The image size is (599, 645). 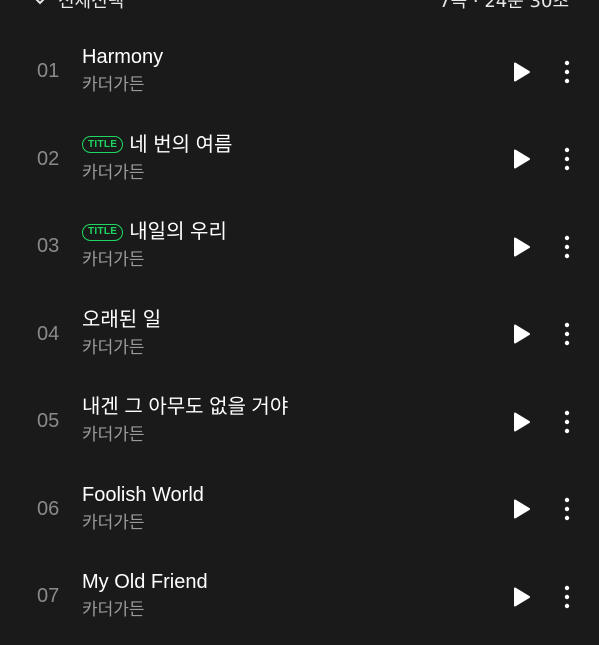 I want to click on track-title: 내겐 그 아무도 없을 거야, so click(x=185, y=407).